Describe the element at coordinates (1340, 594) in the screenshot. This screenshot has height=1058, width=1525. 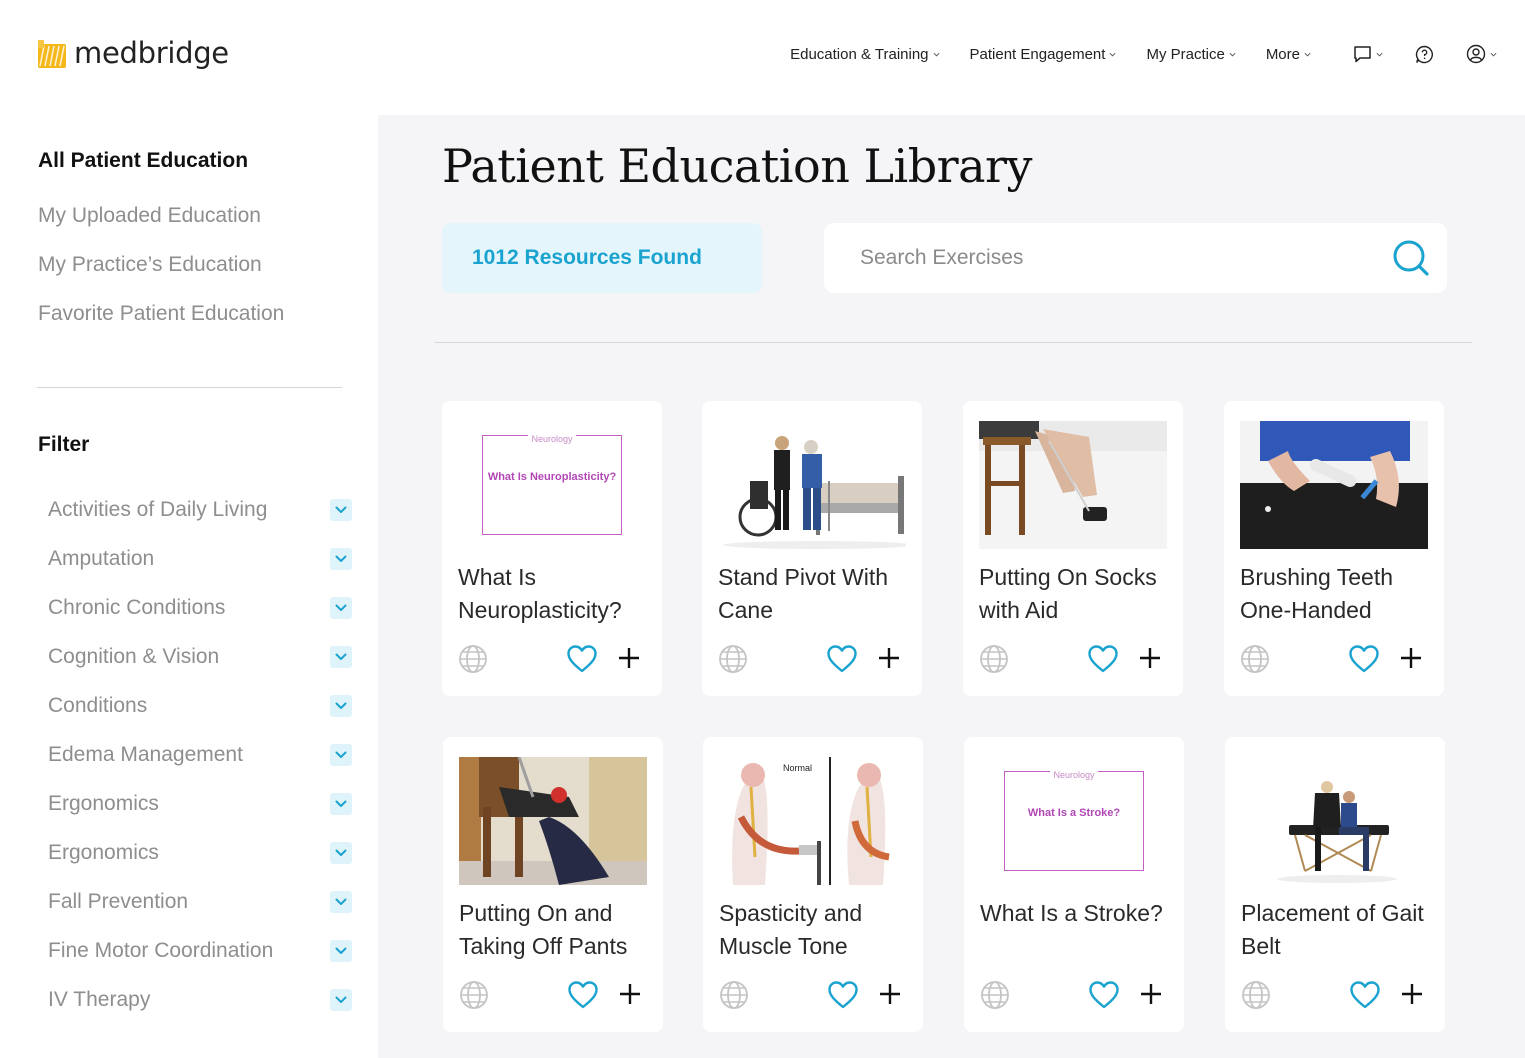
I see `card-title: Brushing Teeth One-Handed` at that location.